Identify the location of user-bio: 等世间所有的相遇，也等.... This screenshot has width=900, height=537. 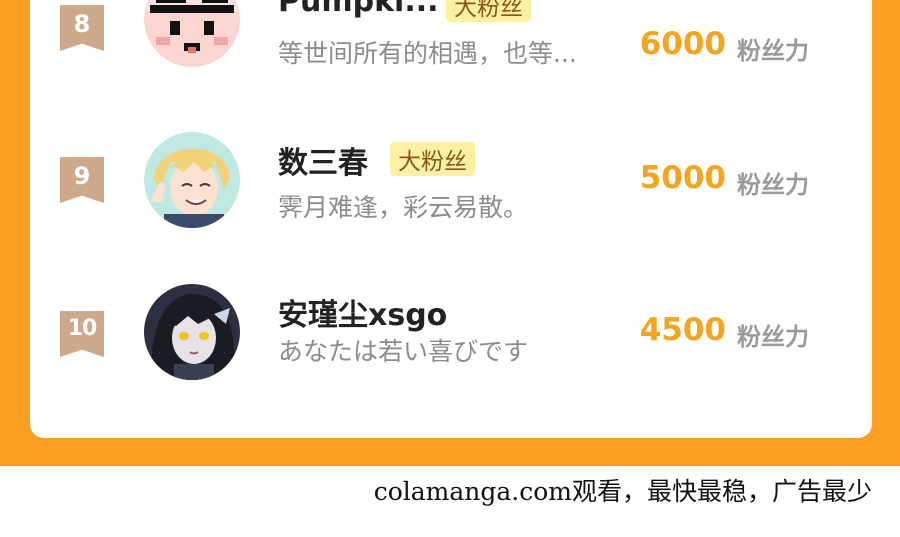
(427, 53).